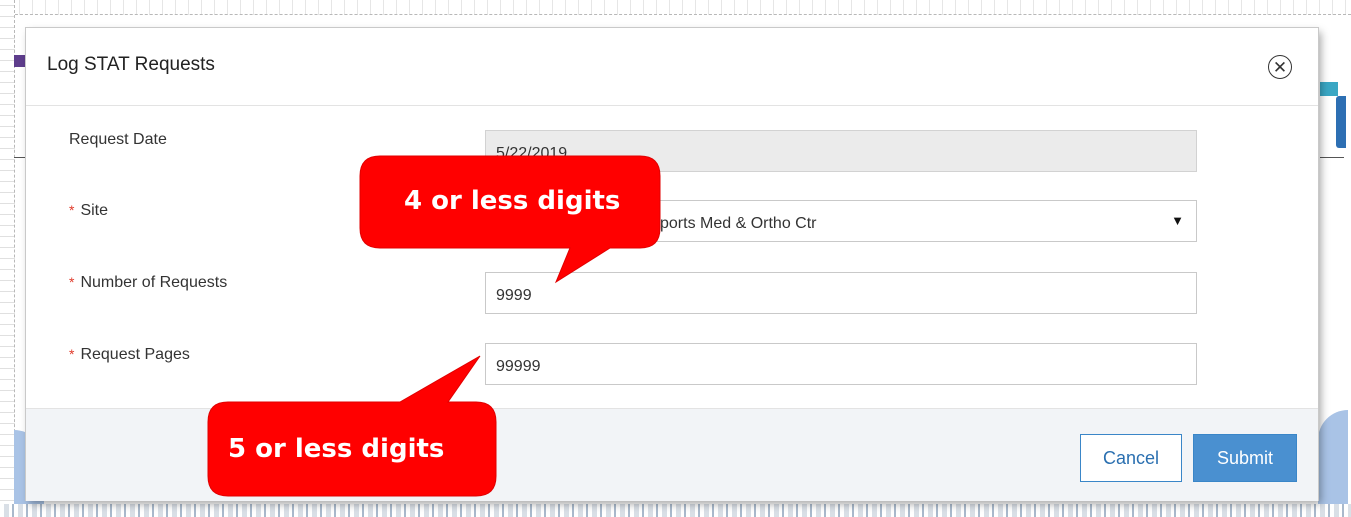 Image resolution: width=1351 pixels, height=517 pixels. I want to click on dialog-header: Log STAT Requests ✕, so click(672, 67).